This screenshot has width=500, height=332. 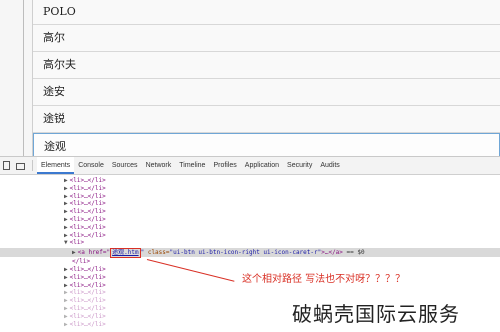 I want to click on device-toolbar-icon, so click(x=20, y=166).